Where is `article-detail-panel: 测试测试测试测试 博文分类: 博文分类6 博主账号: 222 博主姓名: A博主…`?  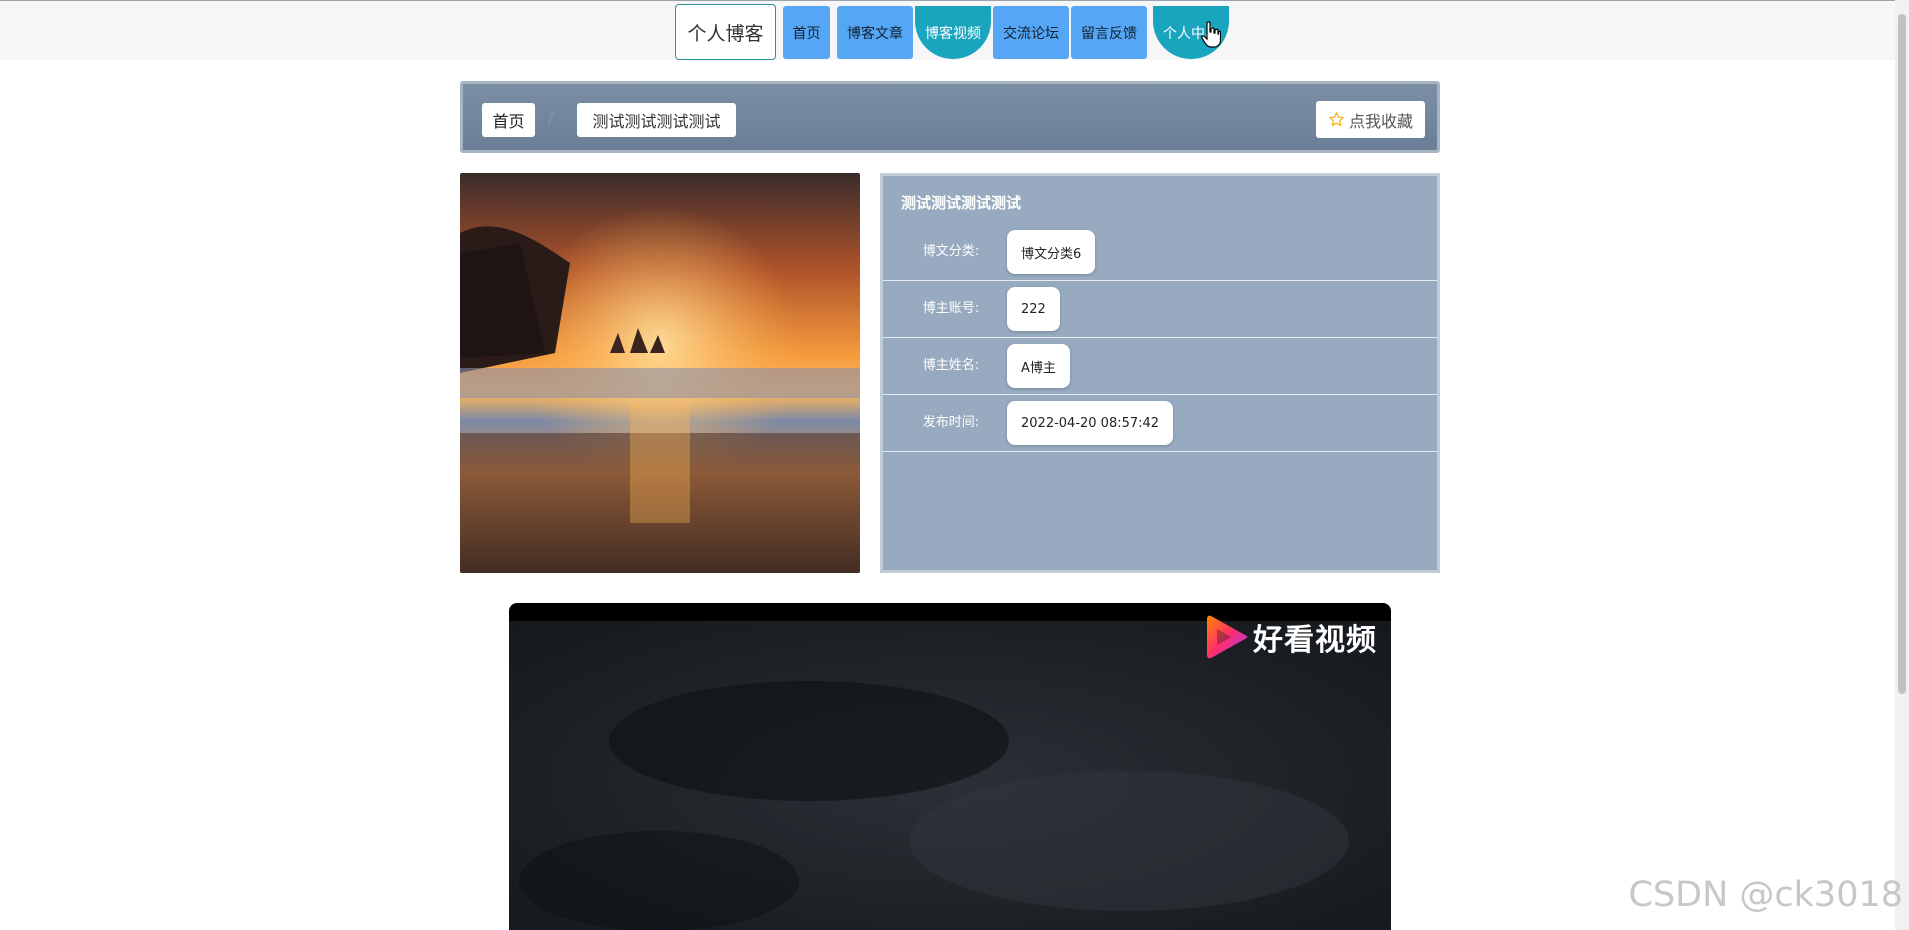
article-detail-panel: 测试测试测试测试 博文分类: 博文分类6 博主账号: 222 博主姓名: A博主… is located at coordinates (1160, 373).